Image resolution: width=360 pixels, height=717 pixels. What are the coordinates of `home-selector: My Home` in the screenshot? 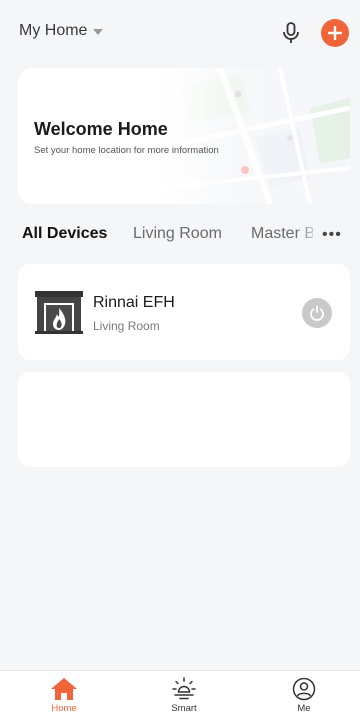 It's located at (61, 31).